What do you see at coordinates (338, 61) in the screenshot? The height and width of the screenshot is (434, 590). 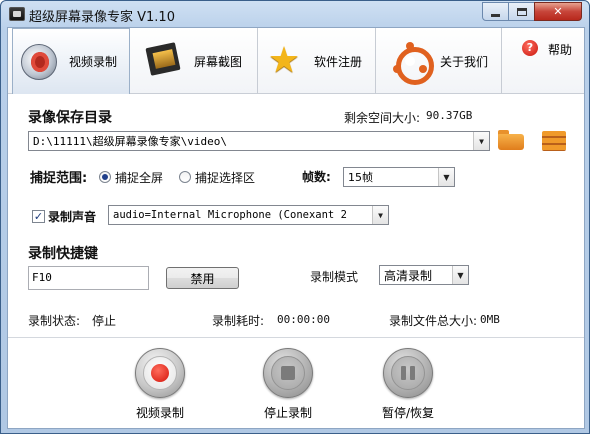 I see `tab-label: 软件注册` at bounding box center [338, 61].